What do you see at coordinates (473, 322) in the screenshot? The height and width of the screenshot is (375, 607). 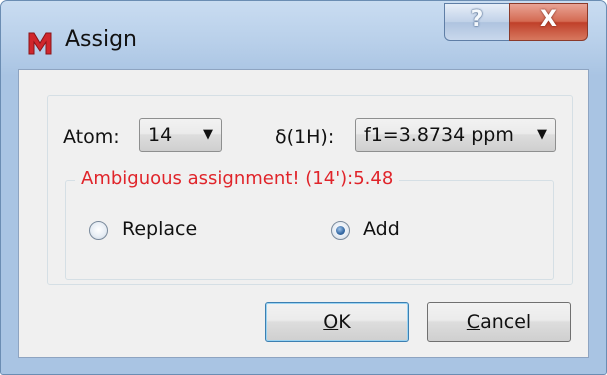 I see `cancel-mnemonic: C` at bounding box center [473, 322].